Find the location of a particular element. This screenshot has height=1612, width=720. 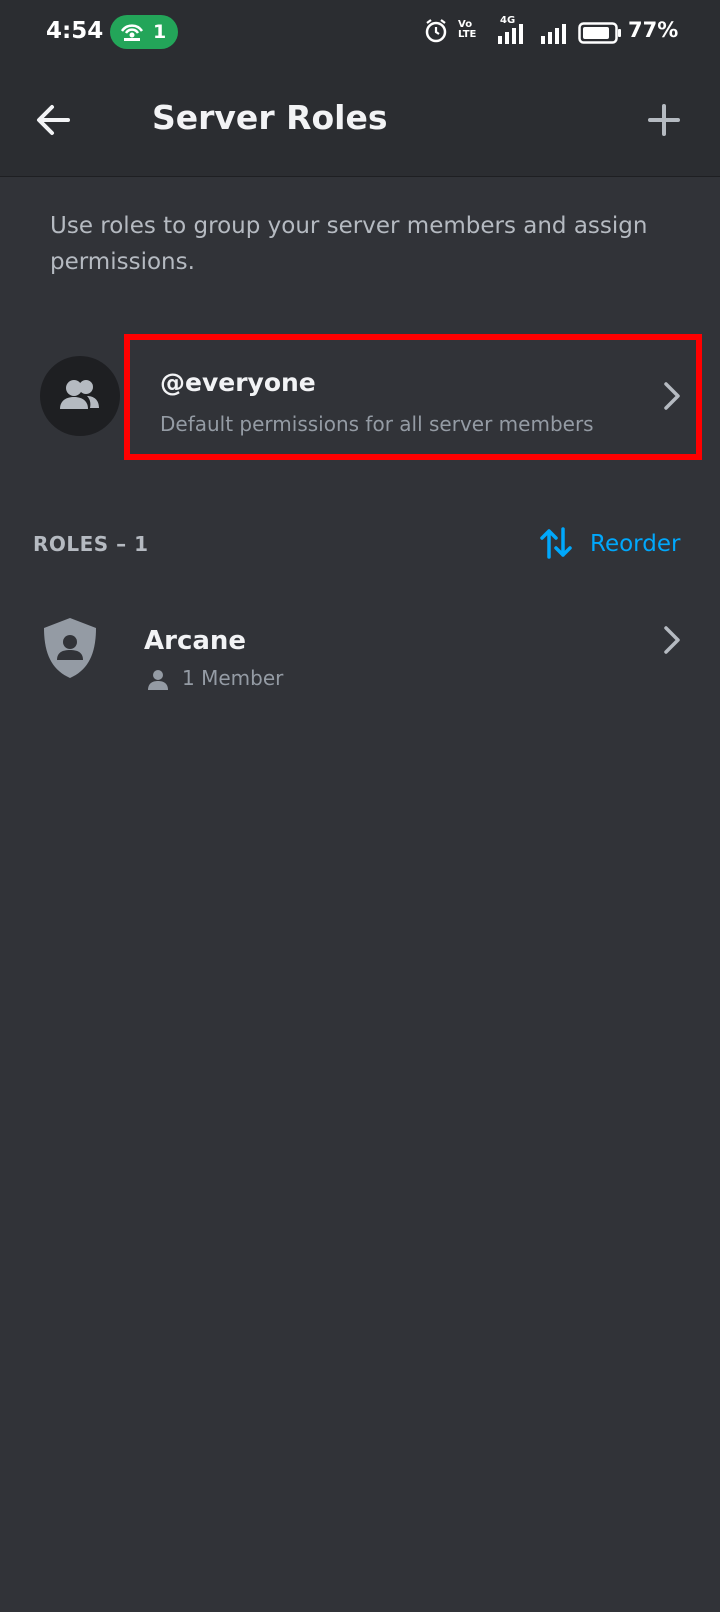

volte-icon: Vo LTE is located at coordinates (467, 29).